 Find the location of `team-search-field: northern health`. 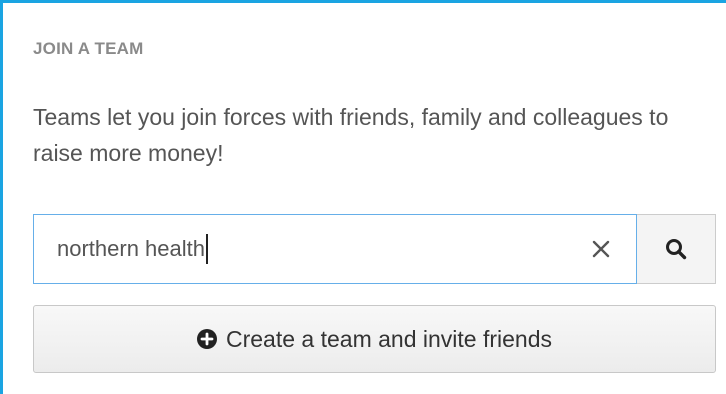

team-search-field: northern health is located at coordinates (335, 249).